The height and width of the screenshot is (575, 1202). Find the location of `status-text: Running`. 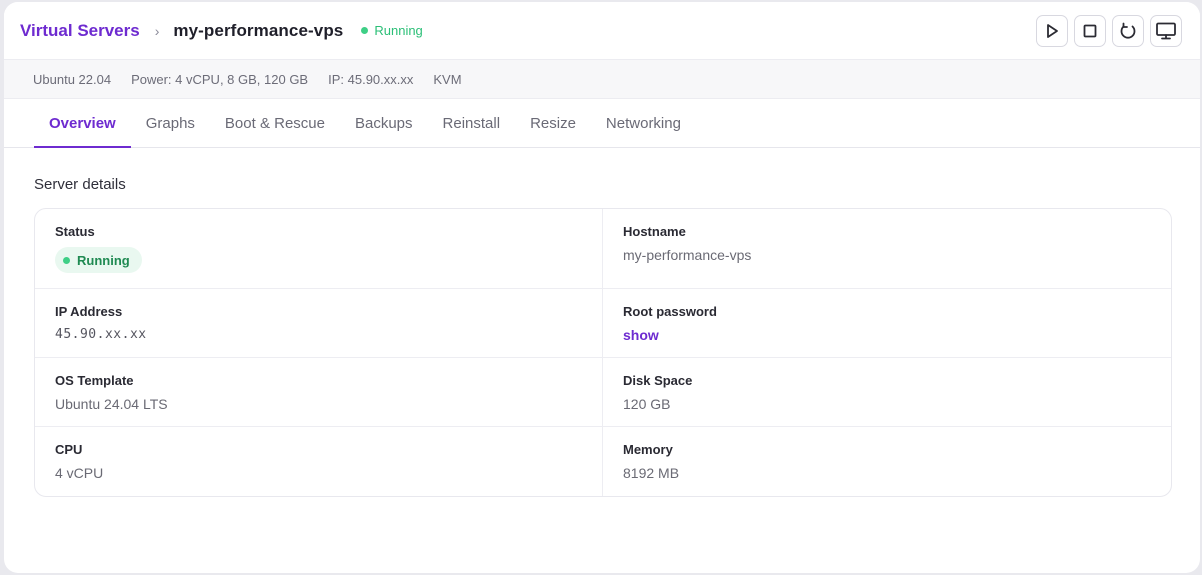

status-text: Running is located at coordinates (398, 30).